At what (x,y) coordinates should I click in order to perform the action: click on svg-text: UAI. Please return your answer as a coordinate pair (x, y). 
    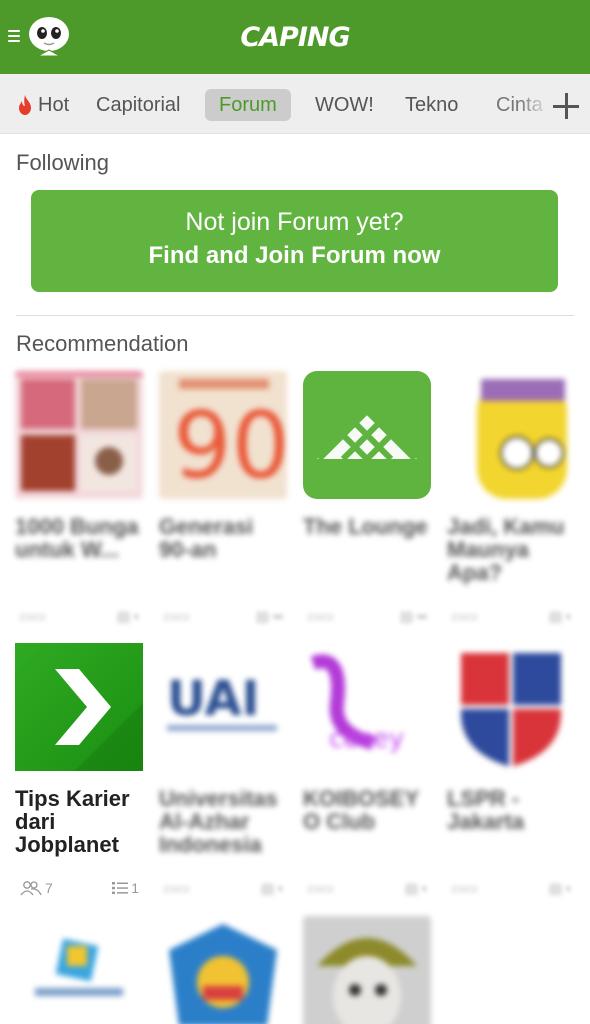
    Looking at the image, I should click on (213, 699).